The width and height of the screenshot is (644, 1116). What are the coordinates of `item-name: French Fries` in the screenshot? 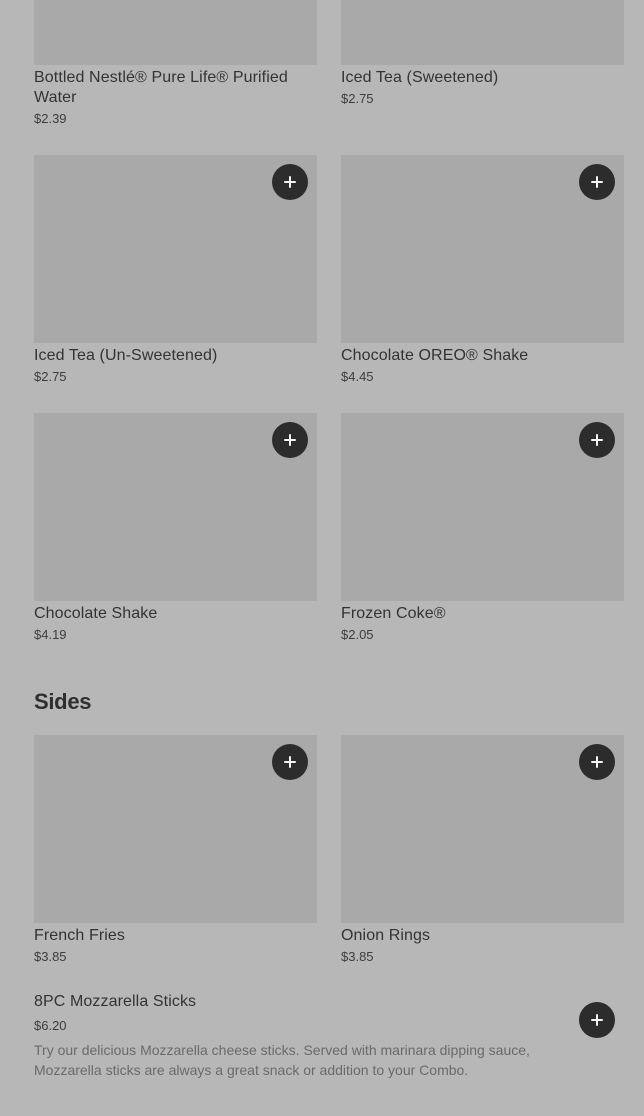 It's located at (79, 935).